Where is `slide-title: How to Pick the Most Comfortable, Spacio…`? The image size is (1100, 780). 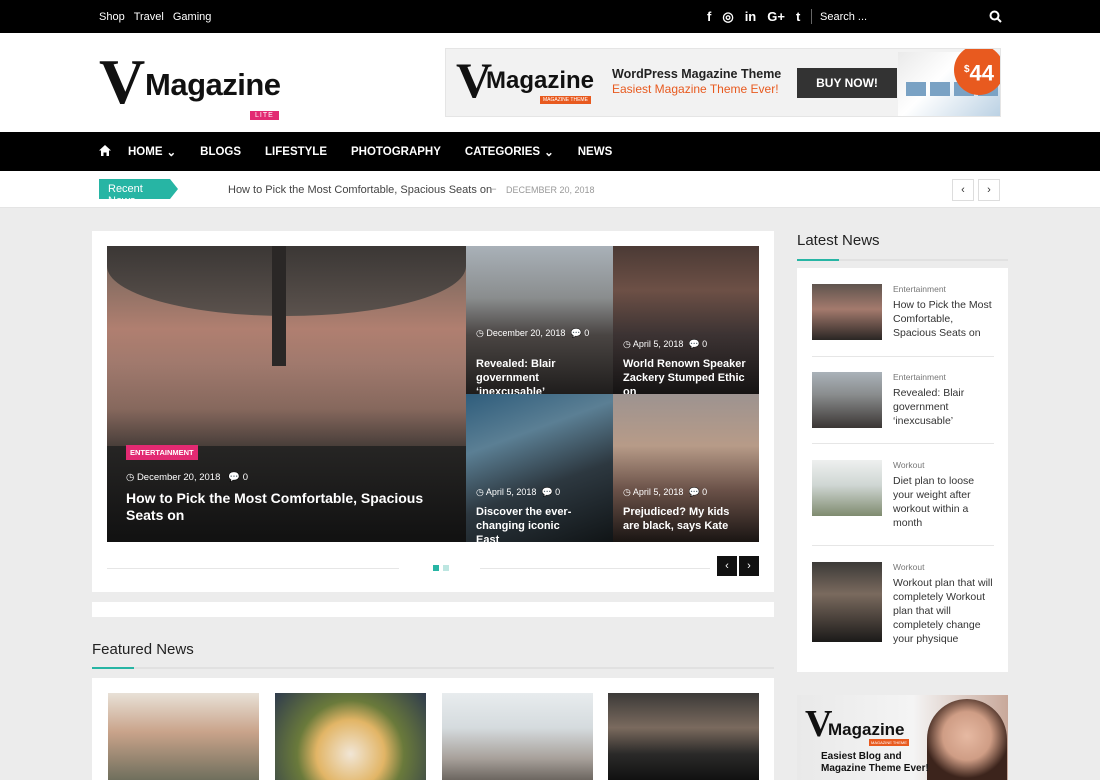 slide-title: How to Pick the Most Comfortable, Spacio… is located at coordinates (291, 507).